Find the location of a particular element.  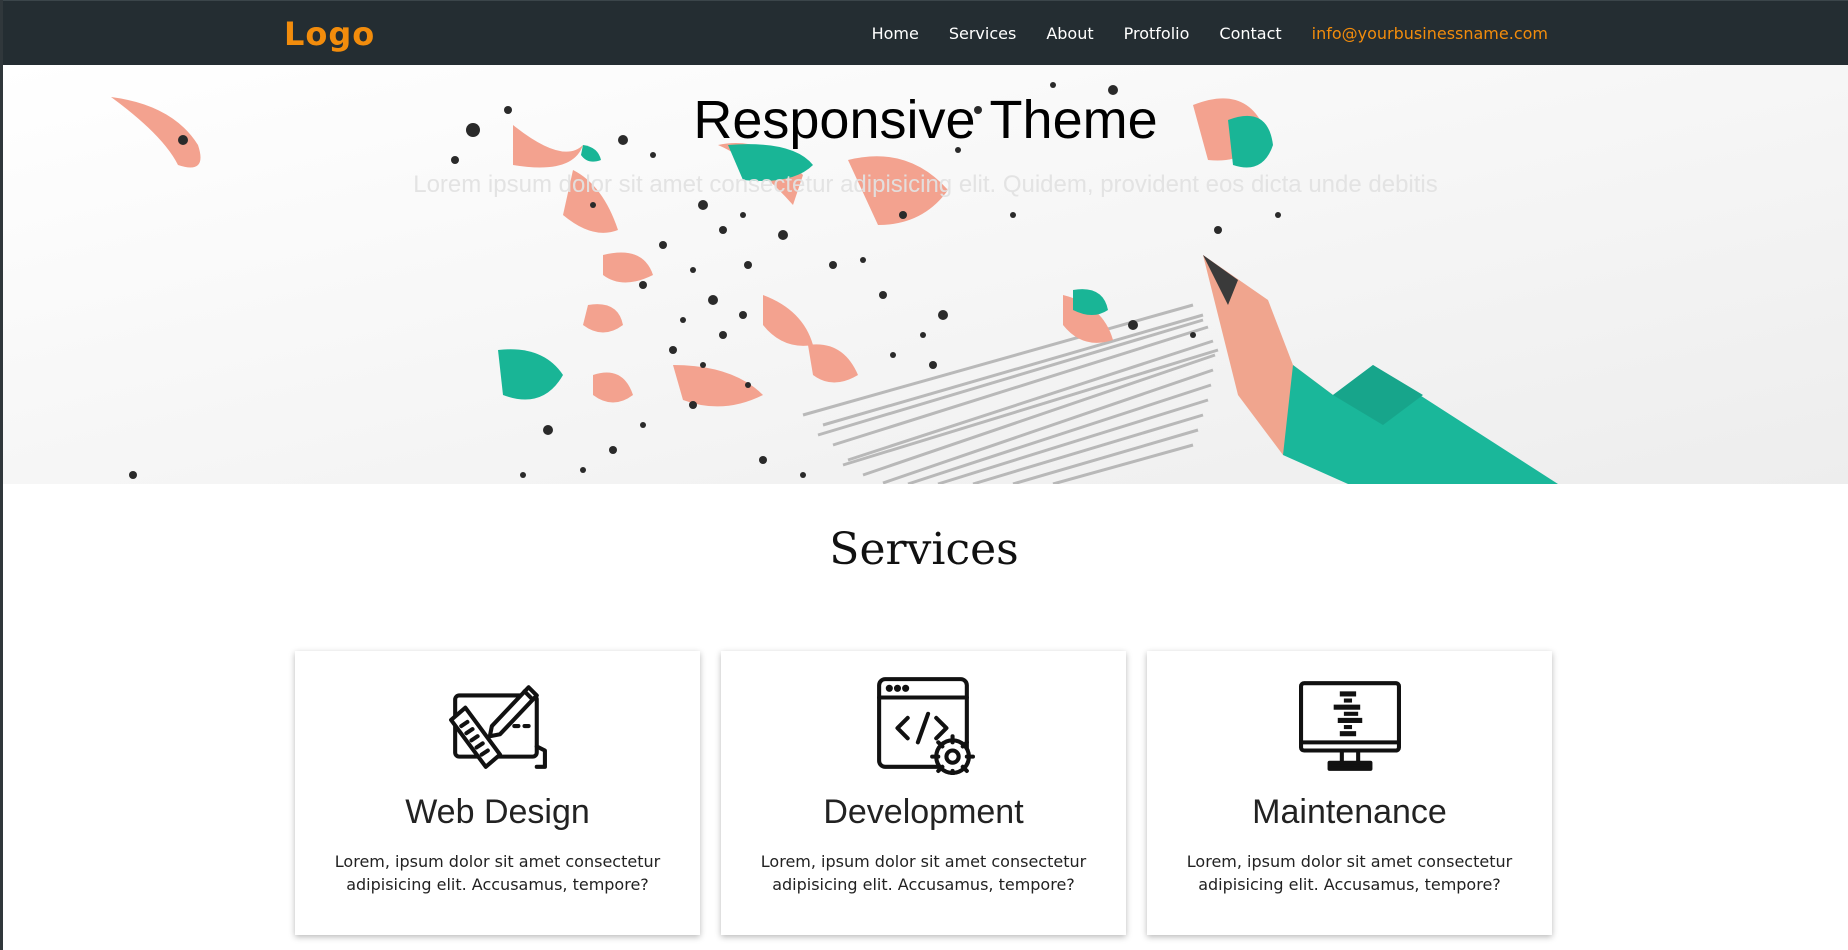

services-heading: Services is located at coordinates (924, 549).